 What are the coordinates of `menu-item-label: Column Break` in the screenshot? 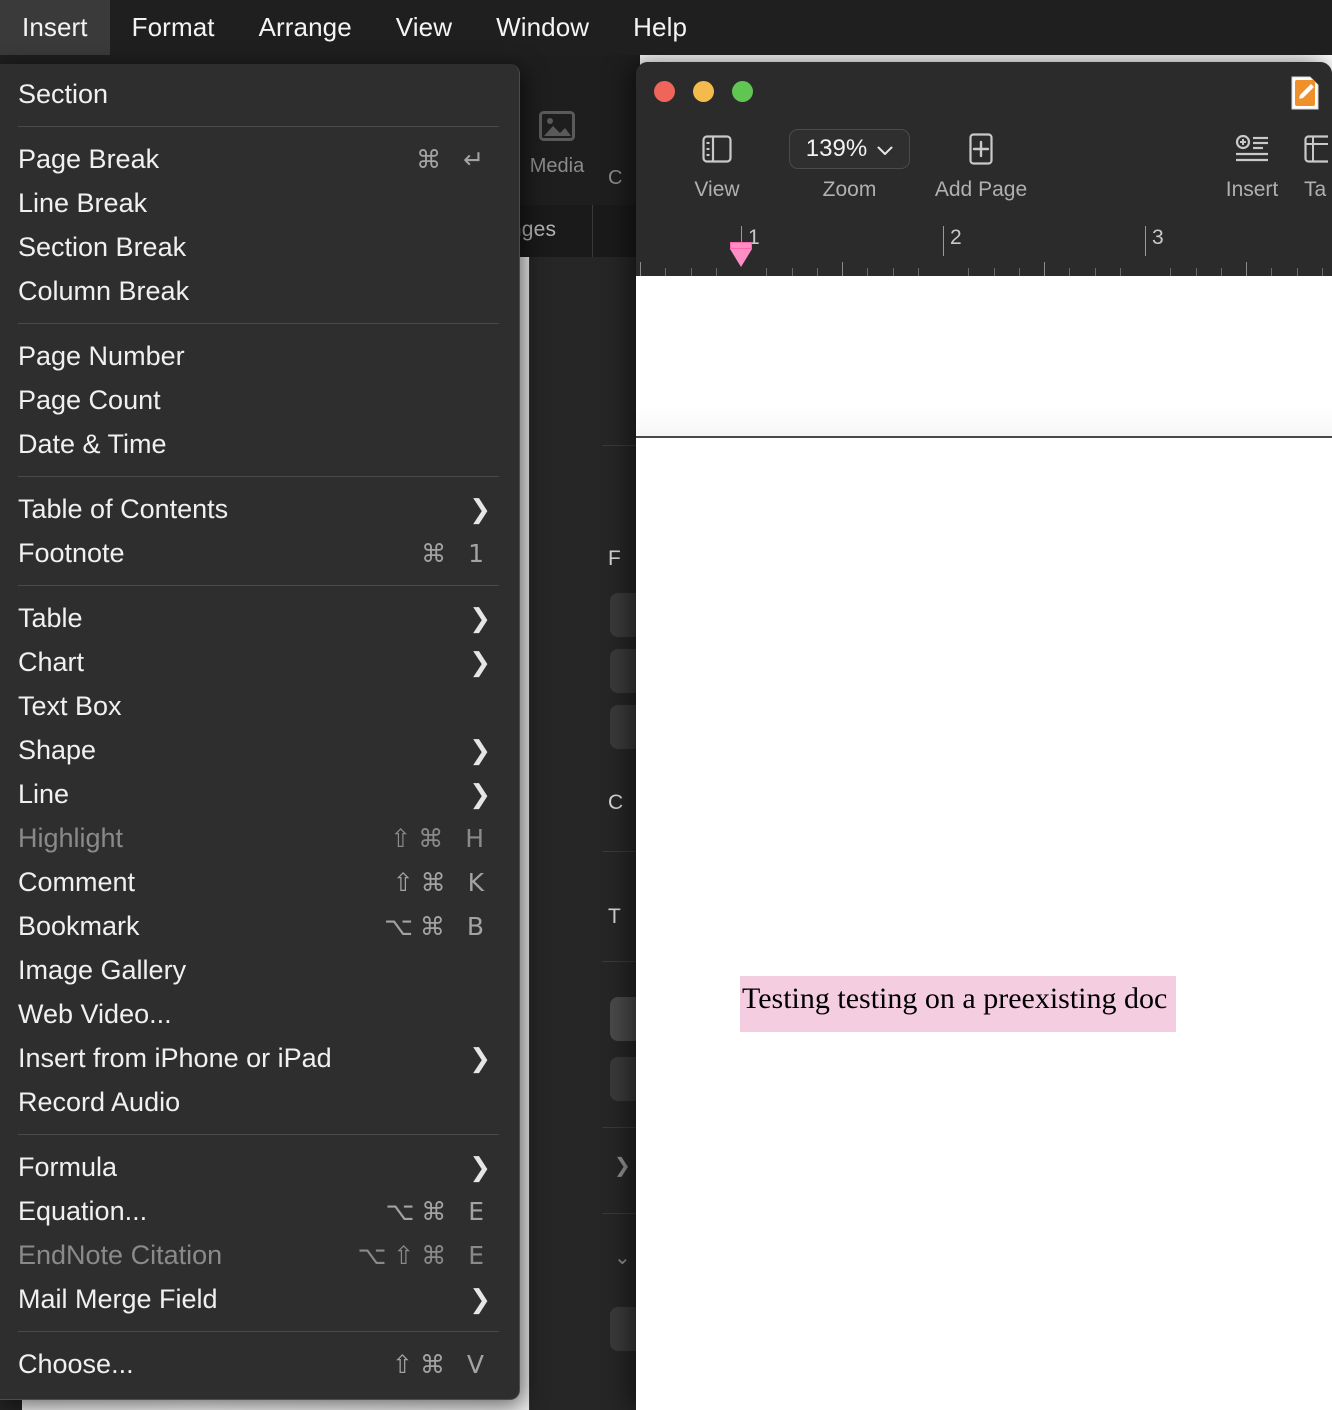 It's located at (104, 290).